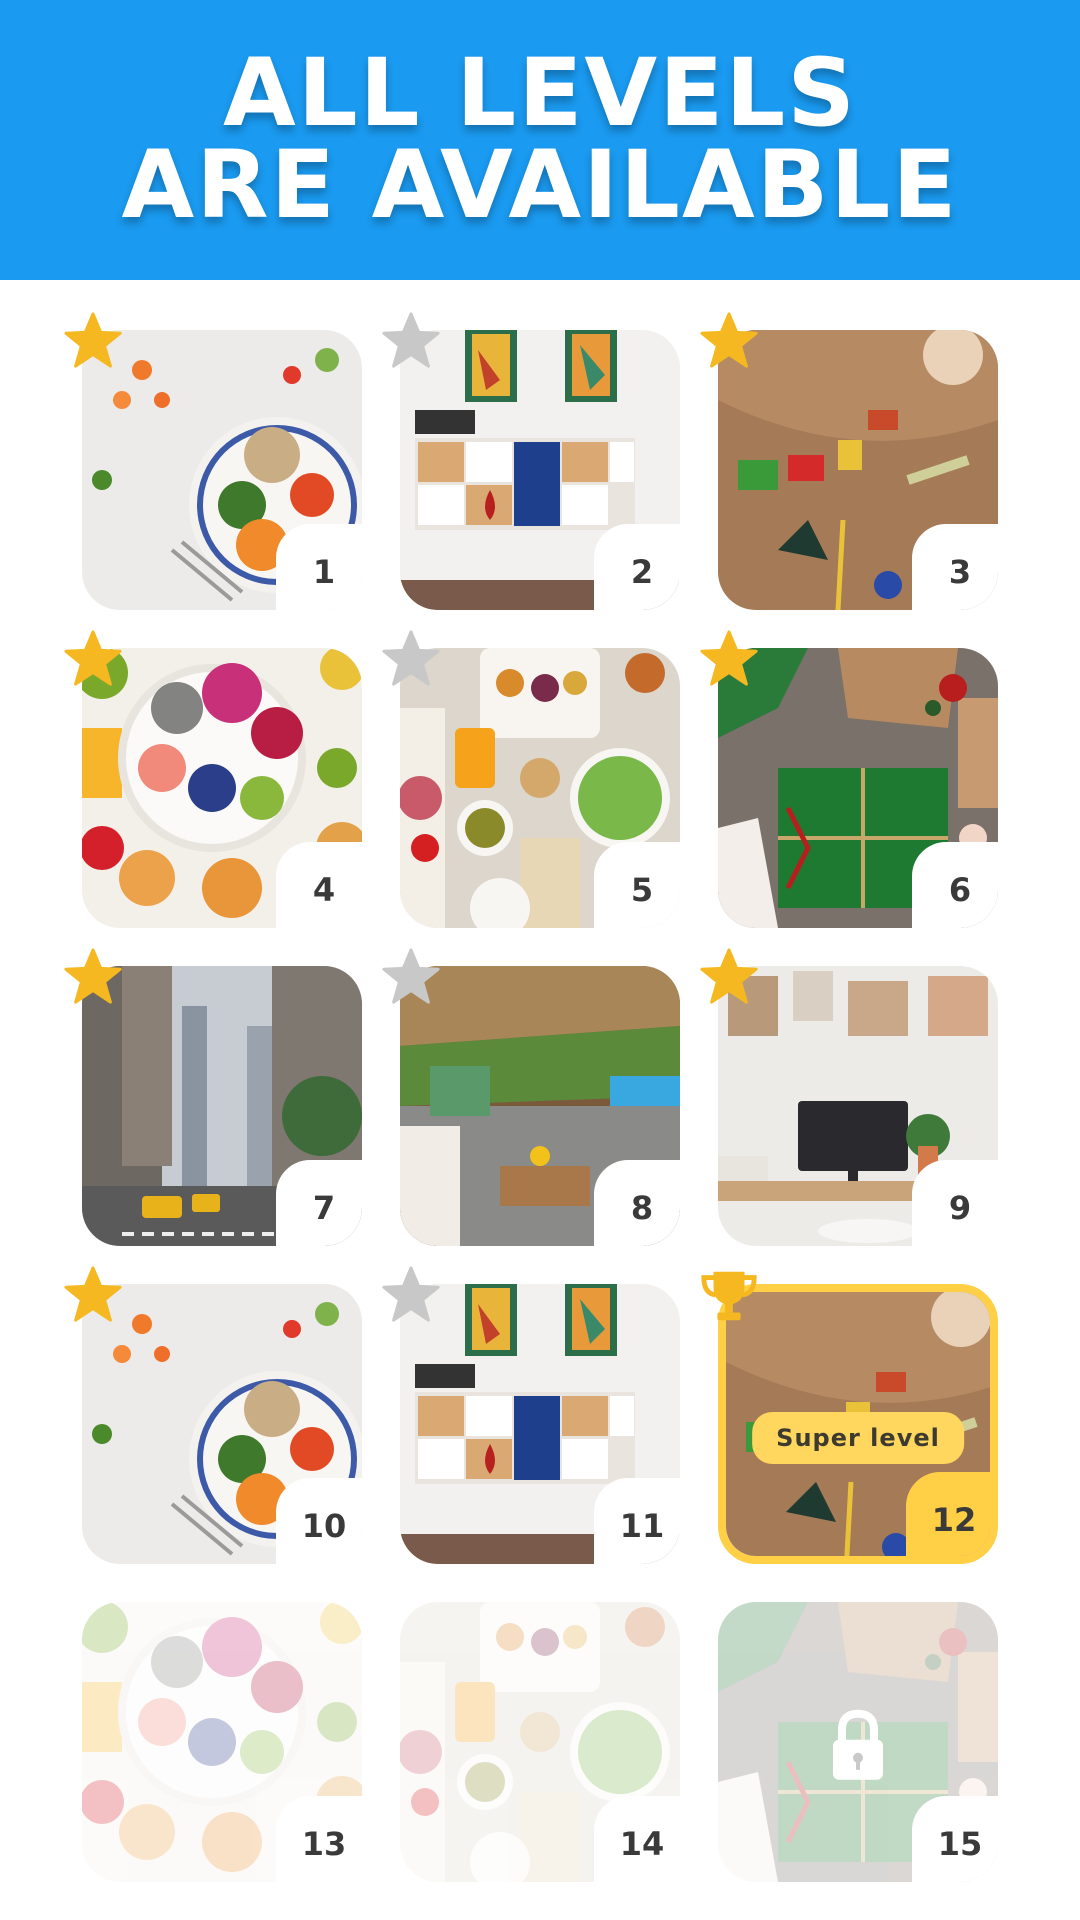 The width and height of the screenshot is (1080, 1920). I want to click on level-image: 1, so click(222, 470).